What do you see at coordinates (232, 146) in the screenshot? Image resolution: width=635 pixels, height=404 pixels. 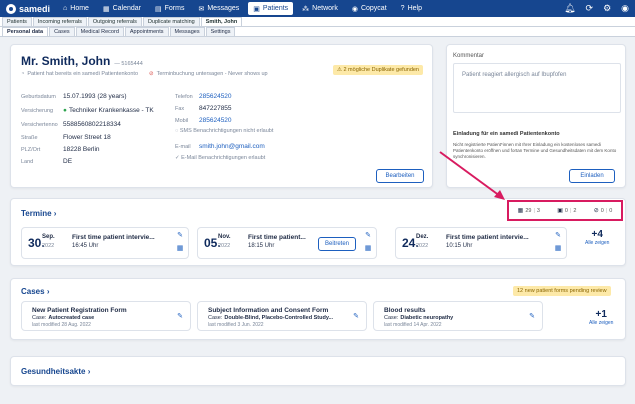 I see `contact-value: smith.john@gmail.com` at bounding box center [232, 146].